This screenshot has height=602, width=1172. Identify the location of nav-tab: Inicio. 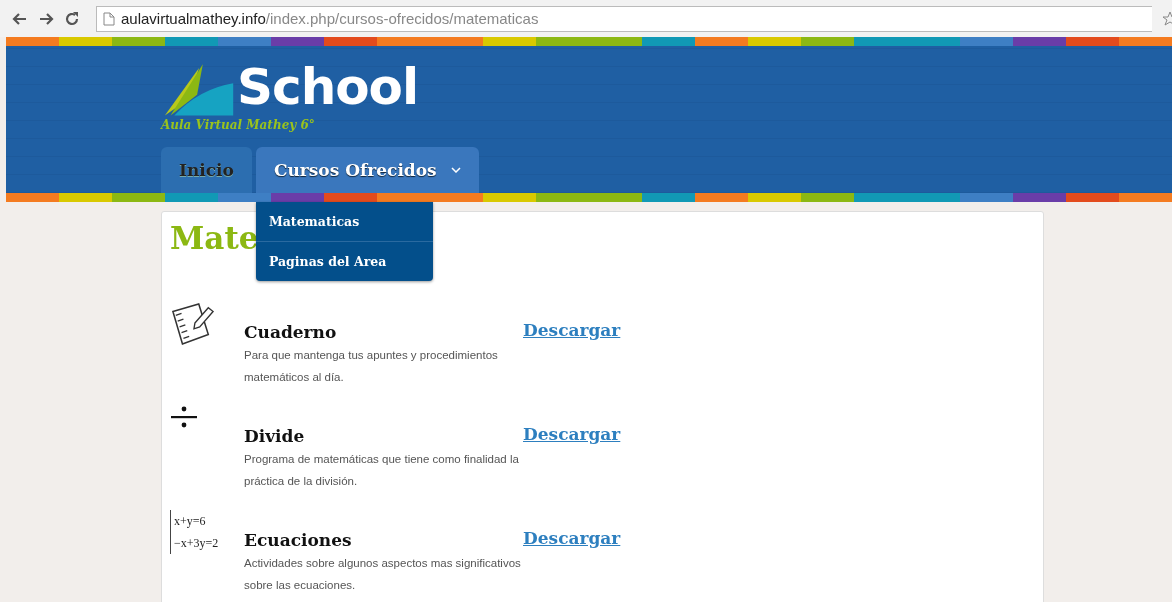
(206, 170).